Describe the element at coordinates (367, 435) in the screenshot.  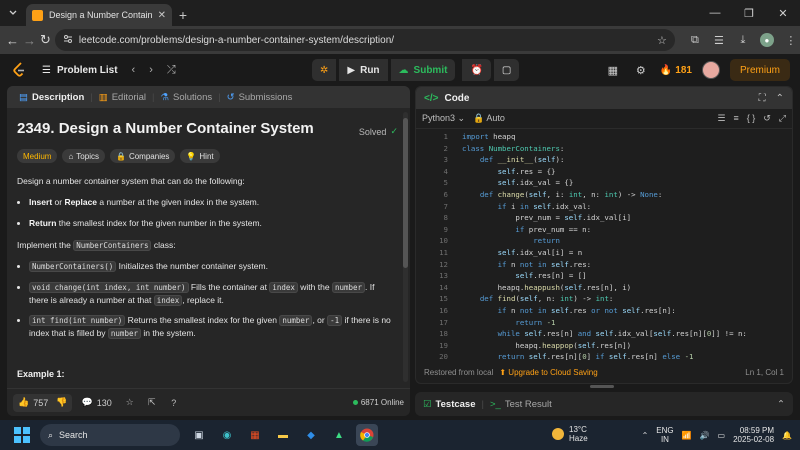
I see `chrome-icon` at that location.